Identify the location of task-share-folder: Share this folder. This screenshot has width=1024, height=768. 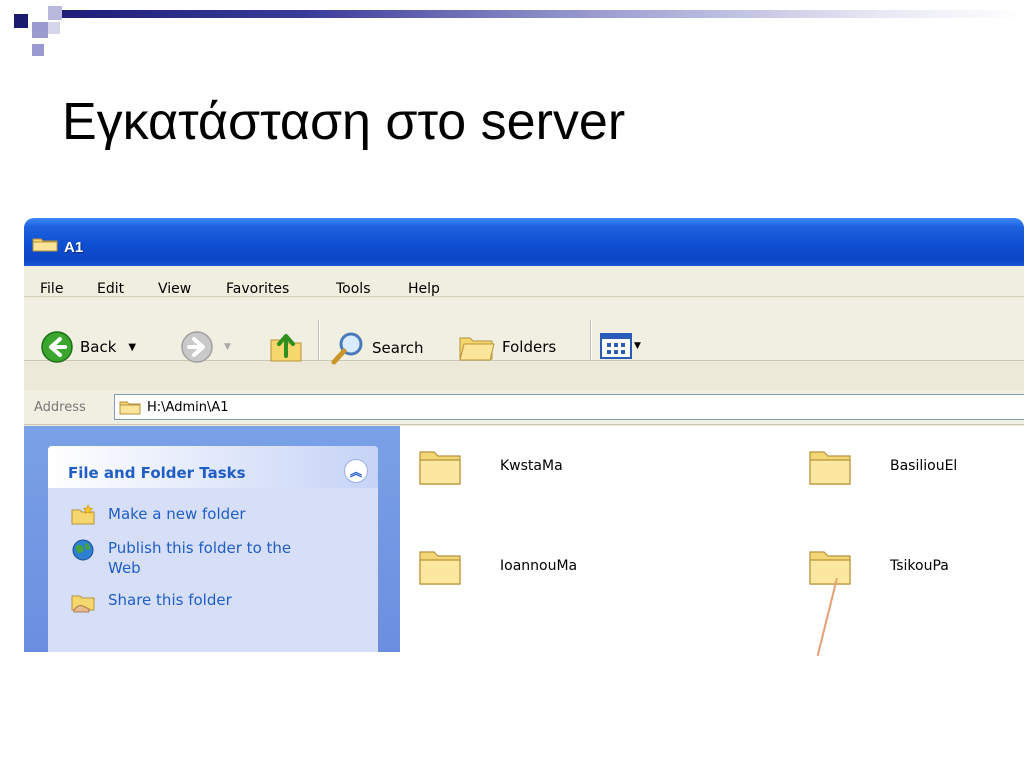
(199, 602).